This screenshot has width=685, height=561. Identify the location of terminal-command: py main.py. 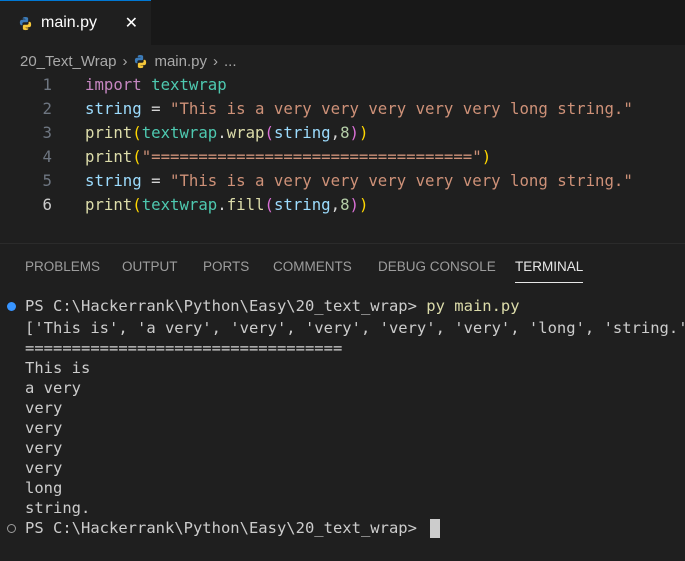
(473, 306).